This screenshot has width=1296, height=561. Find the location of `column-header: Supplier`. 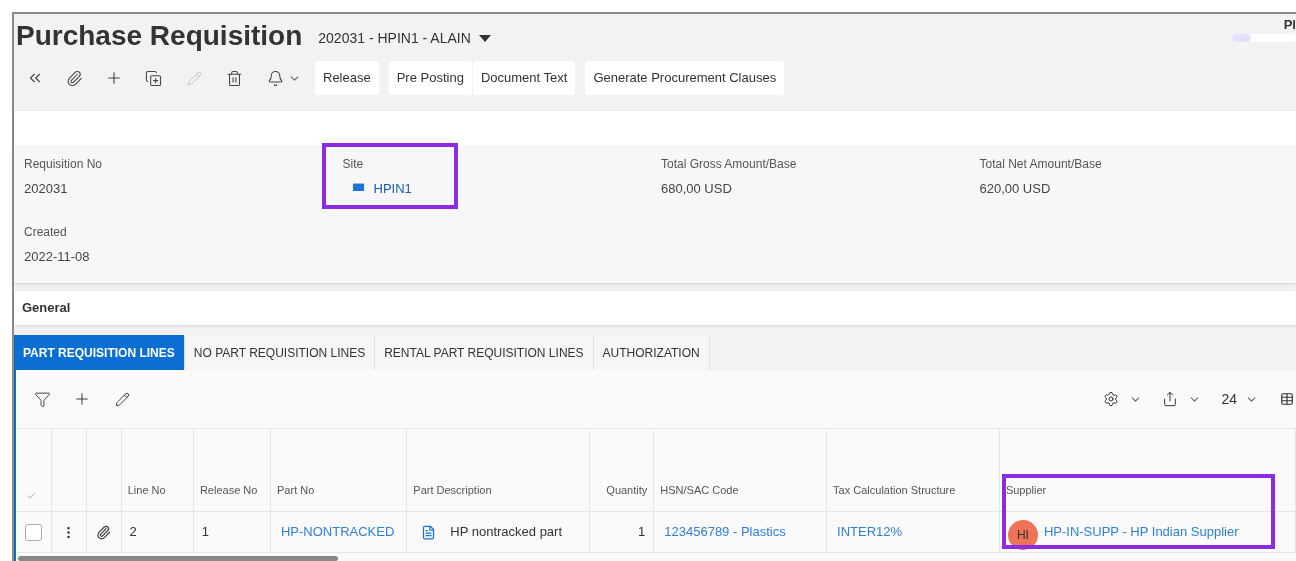

column-header: Supplier is located at coordinates (1026, 489).